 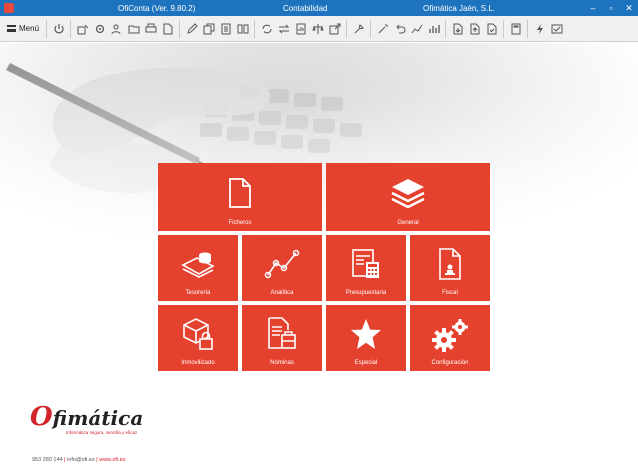 What do you see at coordinates (47, 460) in the screenshot?
I see `contact-phone: 953 280 144` at bounding box center [47, 460].